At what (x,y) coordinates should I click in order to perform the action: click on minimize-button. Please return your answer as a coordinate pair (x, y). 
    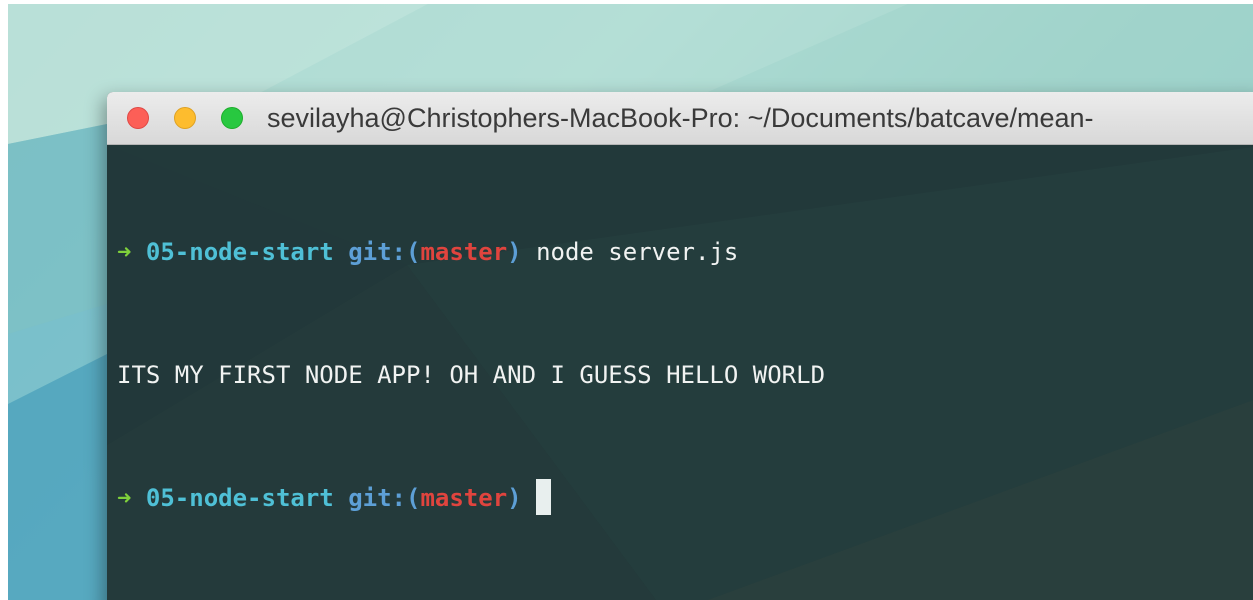
    Looking at the image, I should click on (185, 118).